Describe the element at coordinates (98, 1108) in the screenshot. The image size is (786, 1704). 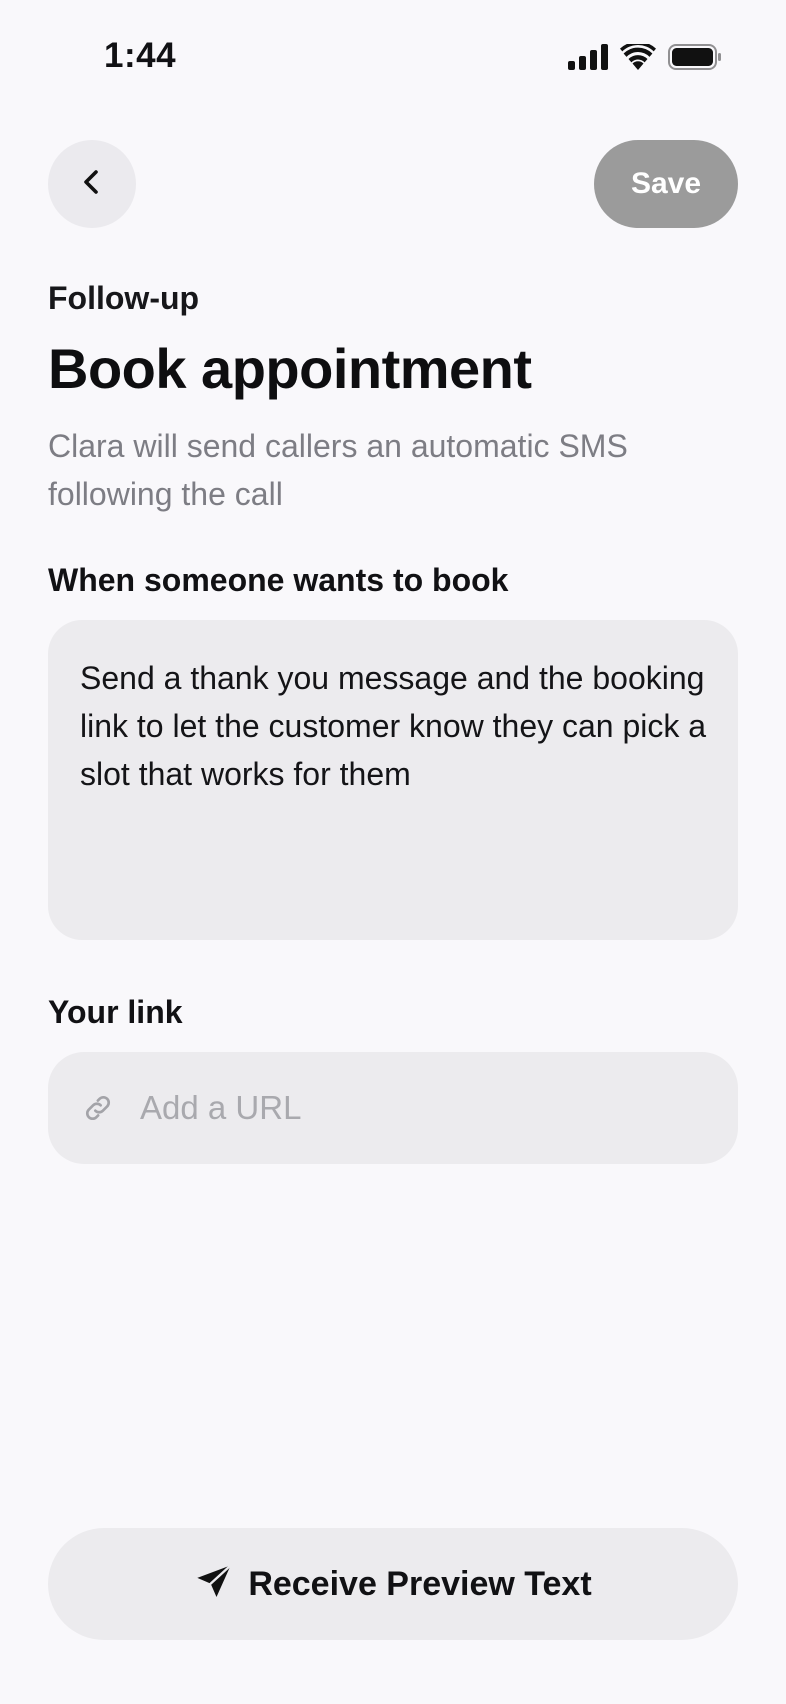
I see `link-icon` at that location.